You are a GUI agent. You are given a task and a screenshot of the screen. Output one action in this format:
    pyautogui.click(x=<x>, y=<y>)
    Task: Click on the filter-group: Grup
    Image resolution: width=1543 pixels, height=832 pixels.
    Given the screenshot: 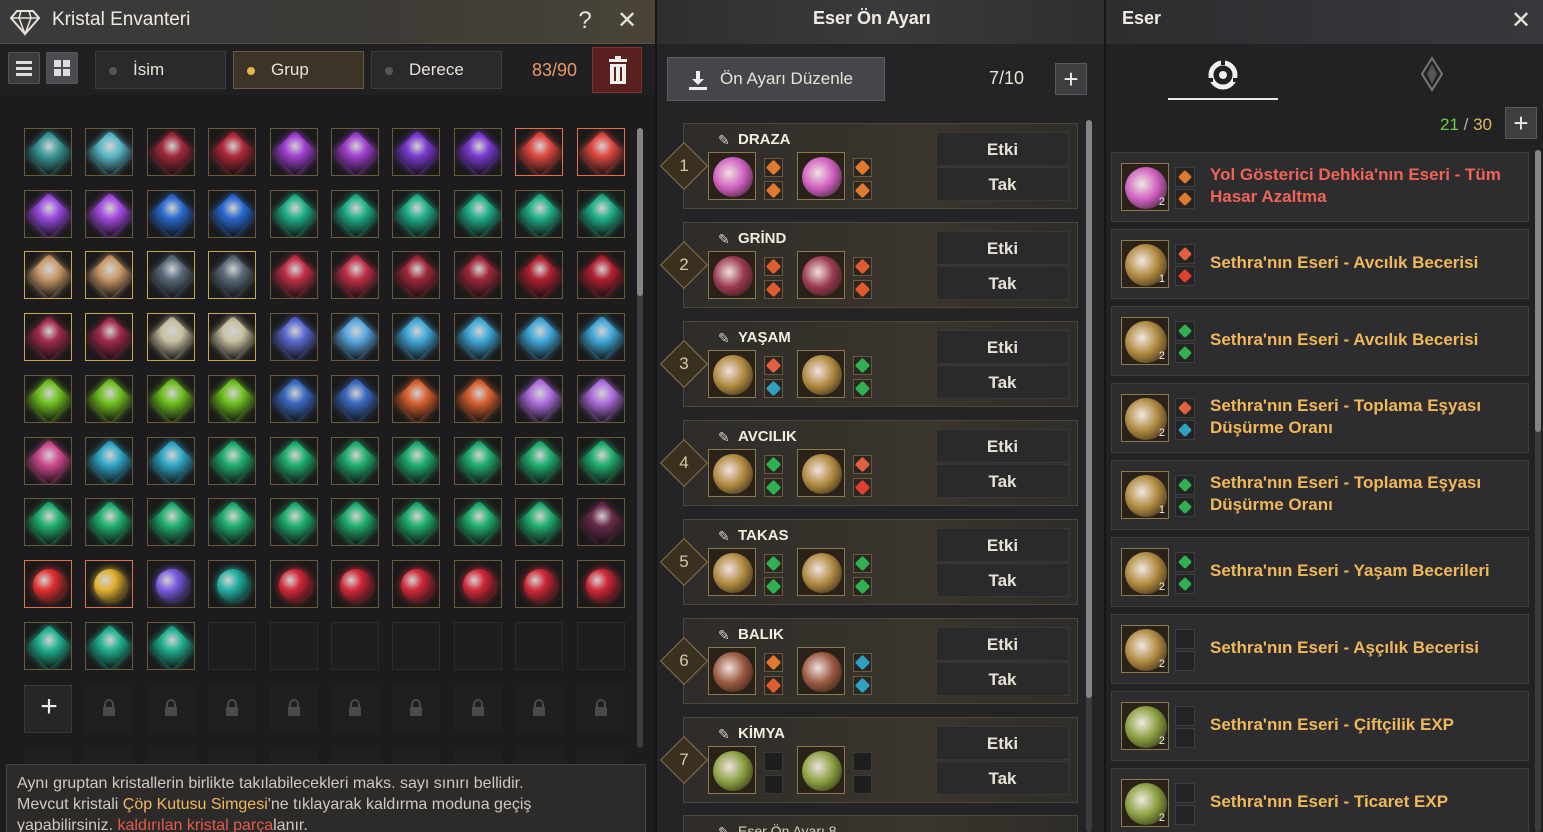 What is the action you would take?
    pyautogui.click(x=298, y=70)
    